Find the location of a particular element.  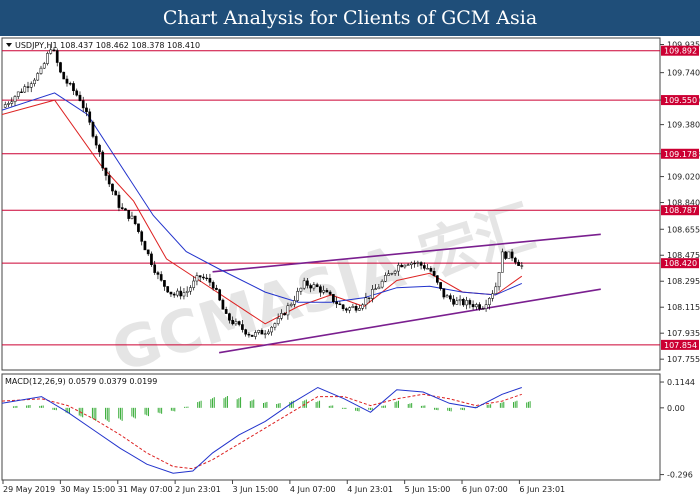

price-tick-label: 109.380 is located at coordinates (683, 125).